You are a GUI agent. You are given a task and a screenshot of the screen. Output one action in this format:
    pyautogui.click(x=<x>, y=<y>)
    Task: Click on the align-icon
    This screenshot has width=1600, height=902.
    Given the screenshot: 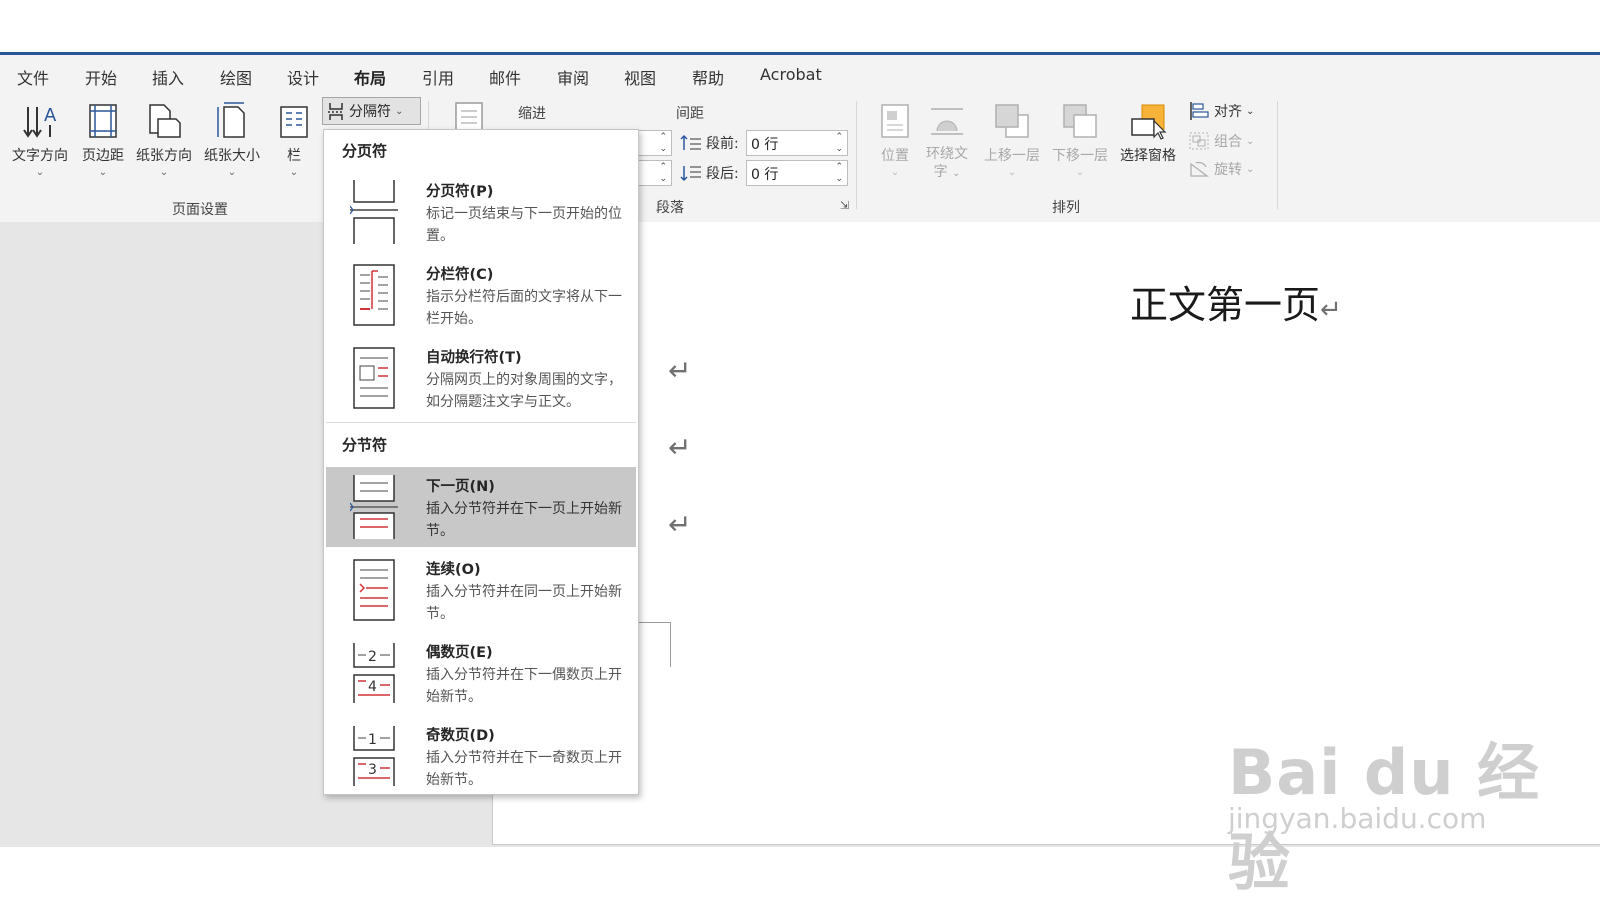 What is the action you would take?
    pyautogui.click(x=1199, y=111)
    